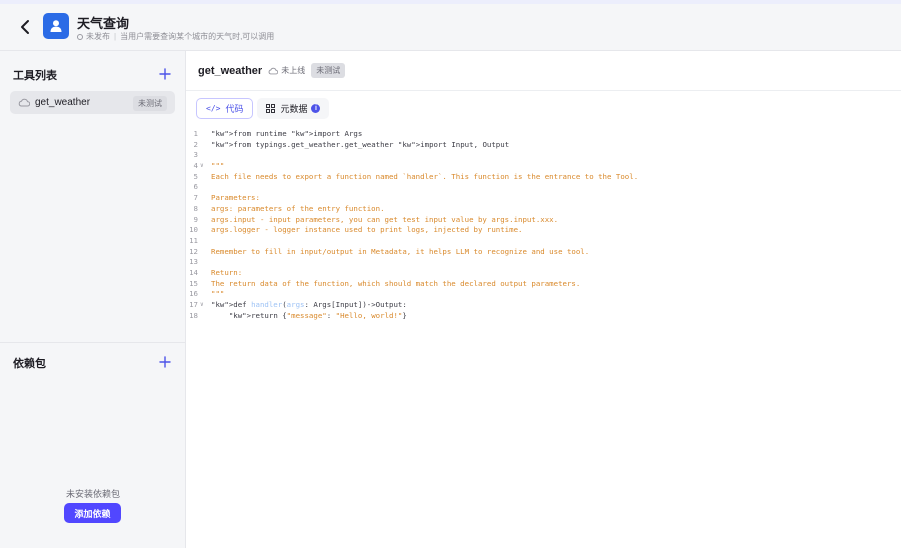  Describe the element at coordinates (227, 272) in the screenshot. I see `code-text: Return:` at that location.